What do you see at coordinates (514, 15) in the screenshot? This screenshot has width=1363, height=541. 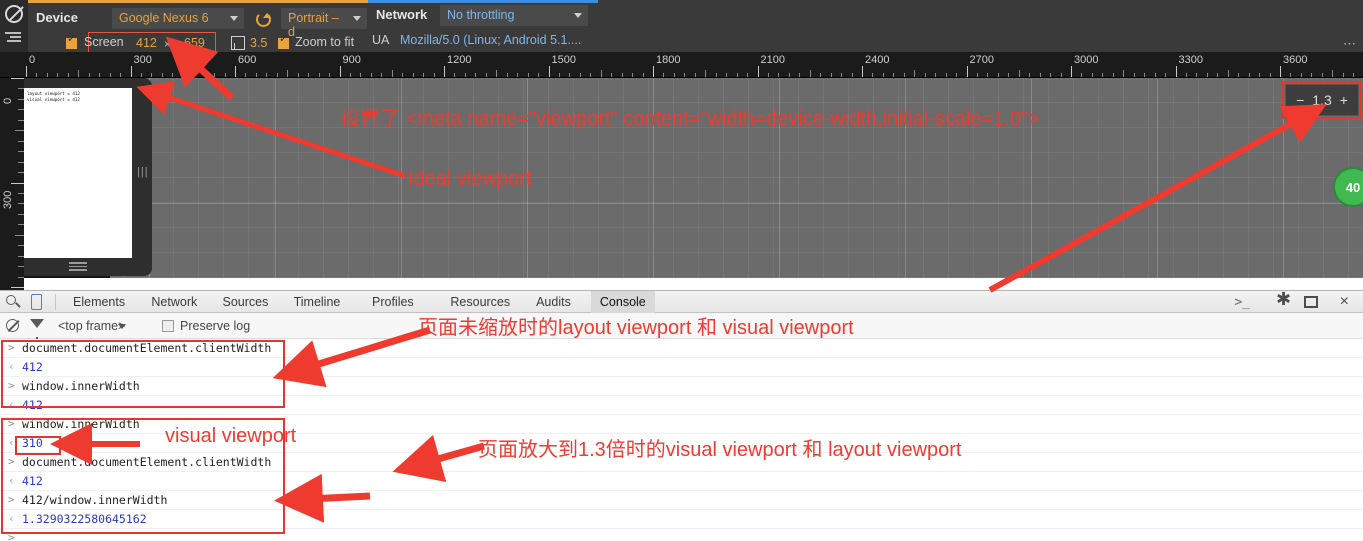 I see `network-throttling-select: No throttling` at bounding box center [514, 15].